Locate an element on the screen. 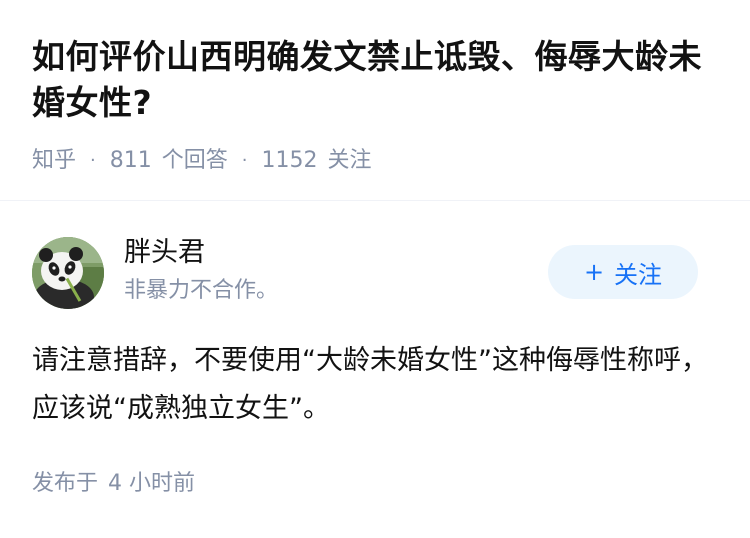  follower-count: 1152 is located at coordinates (289, 160).